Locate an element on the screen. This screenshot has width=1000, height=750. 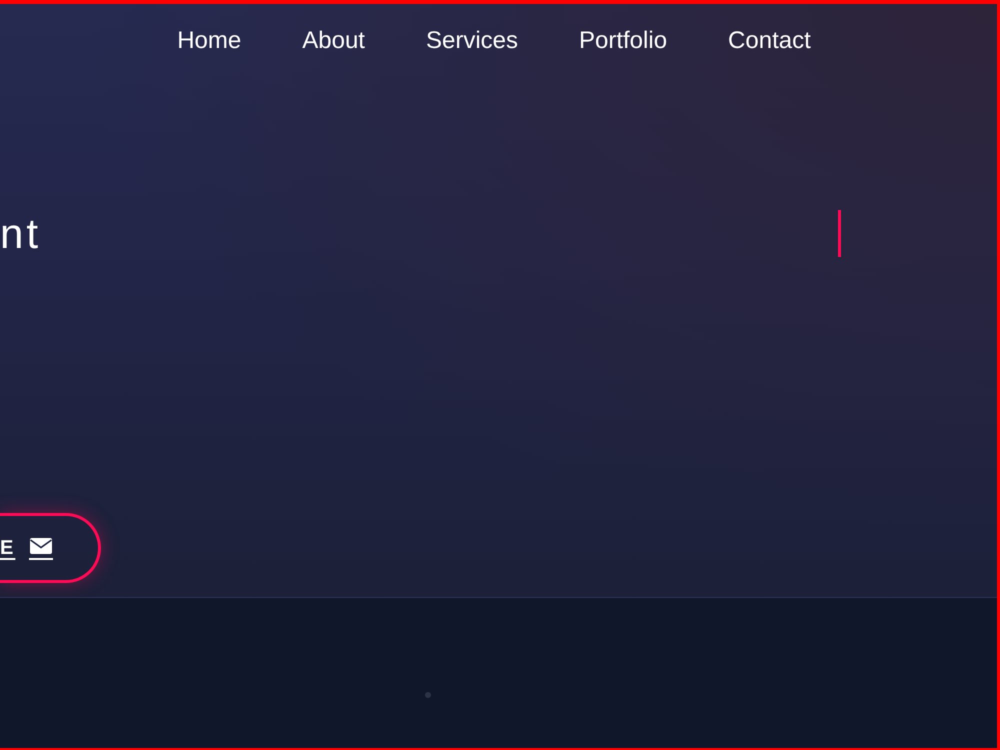
nav-link: Services is located at coordinates (472, 41).